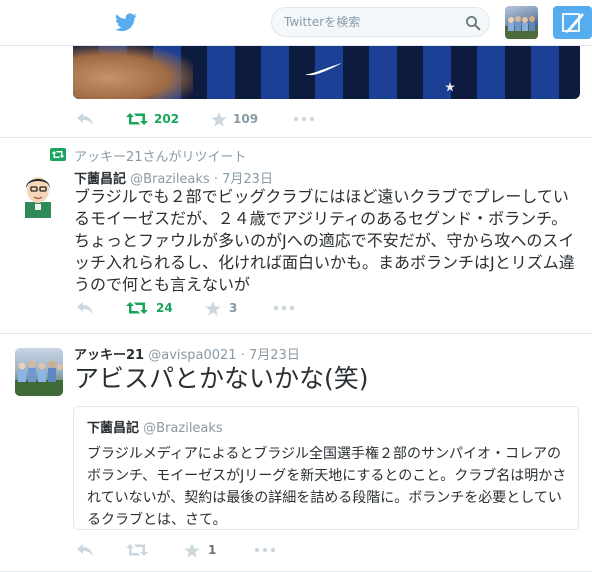 The height and width of the screenshot is (572, 592). Describe the element at coordinates (450, 87) in the screenshot. I see `crest-star` at that location.